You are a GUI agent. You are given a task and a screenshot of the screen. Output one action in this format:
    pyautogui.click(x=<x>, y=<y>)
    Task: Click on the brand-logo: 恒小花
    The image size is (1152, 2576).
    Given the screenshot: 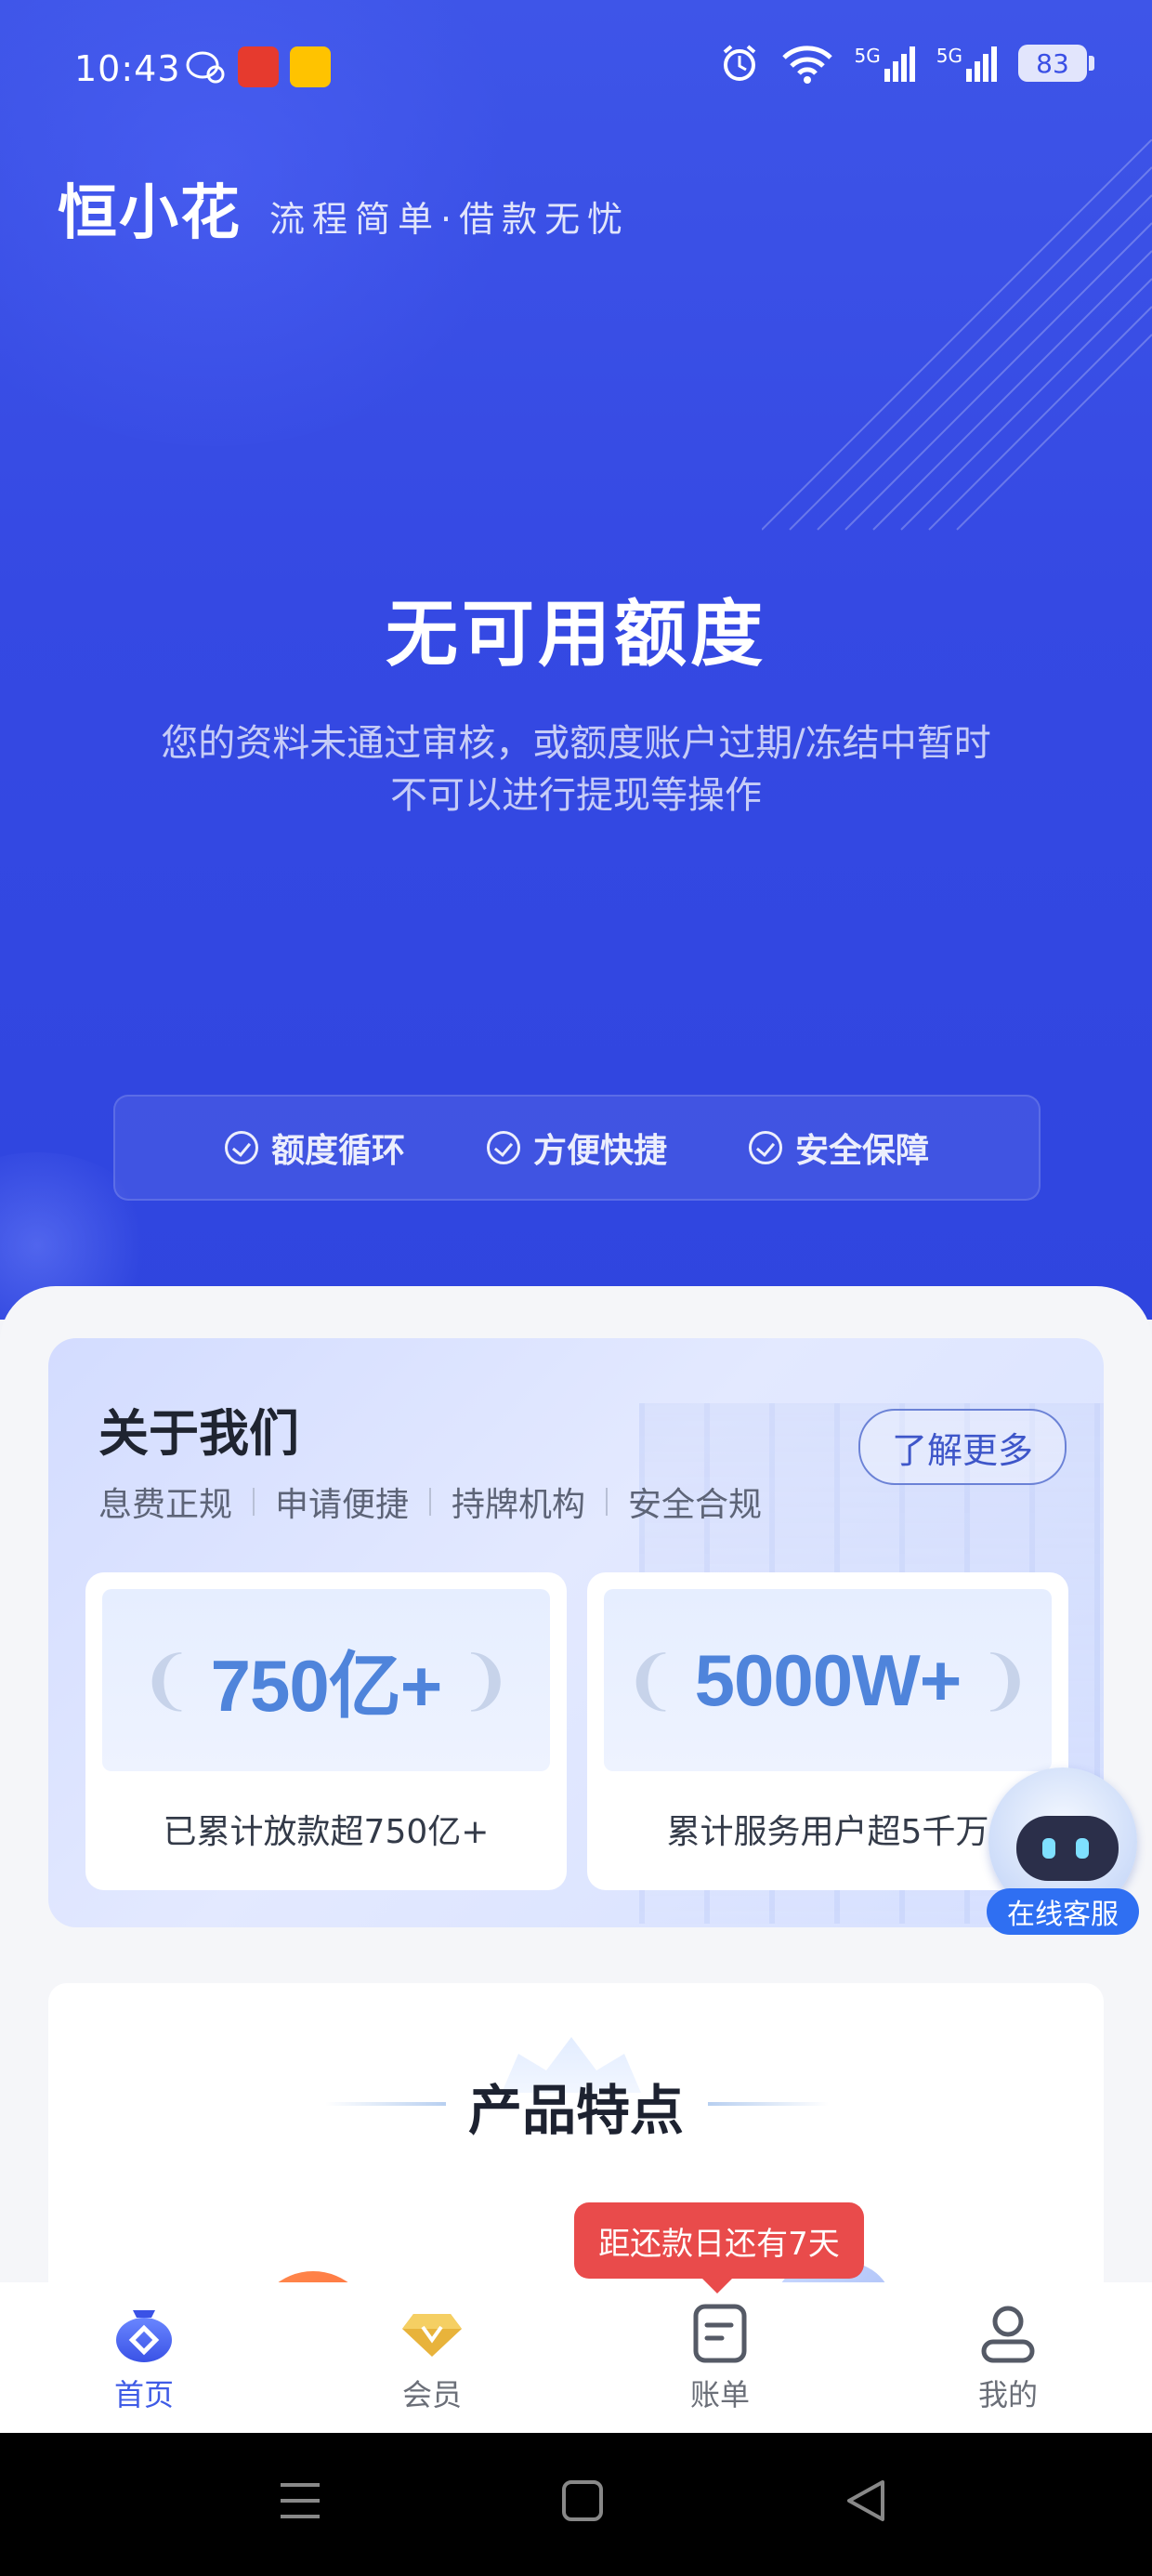 What is the action you would take?
    pyautogui.click(x=150, y=213)
    